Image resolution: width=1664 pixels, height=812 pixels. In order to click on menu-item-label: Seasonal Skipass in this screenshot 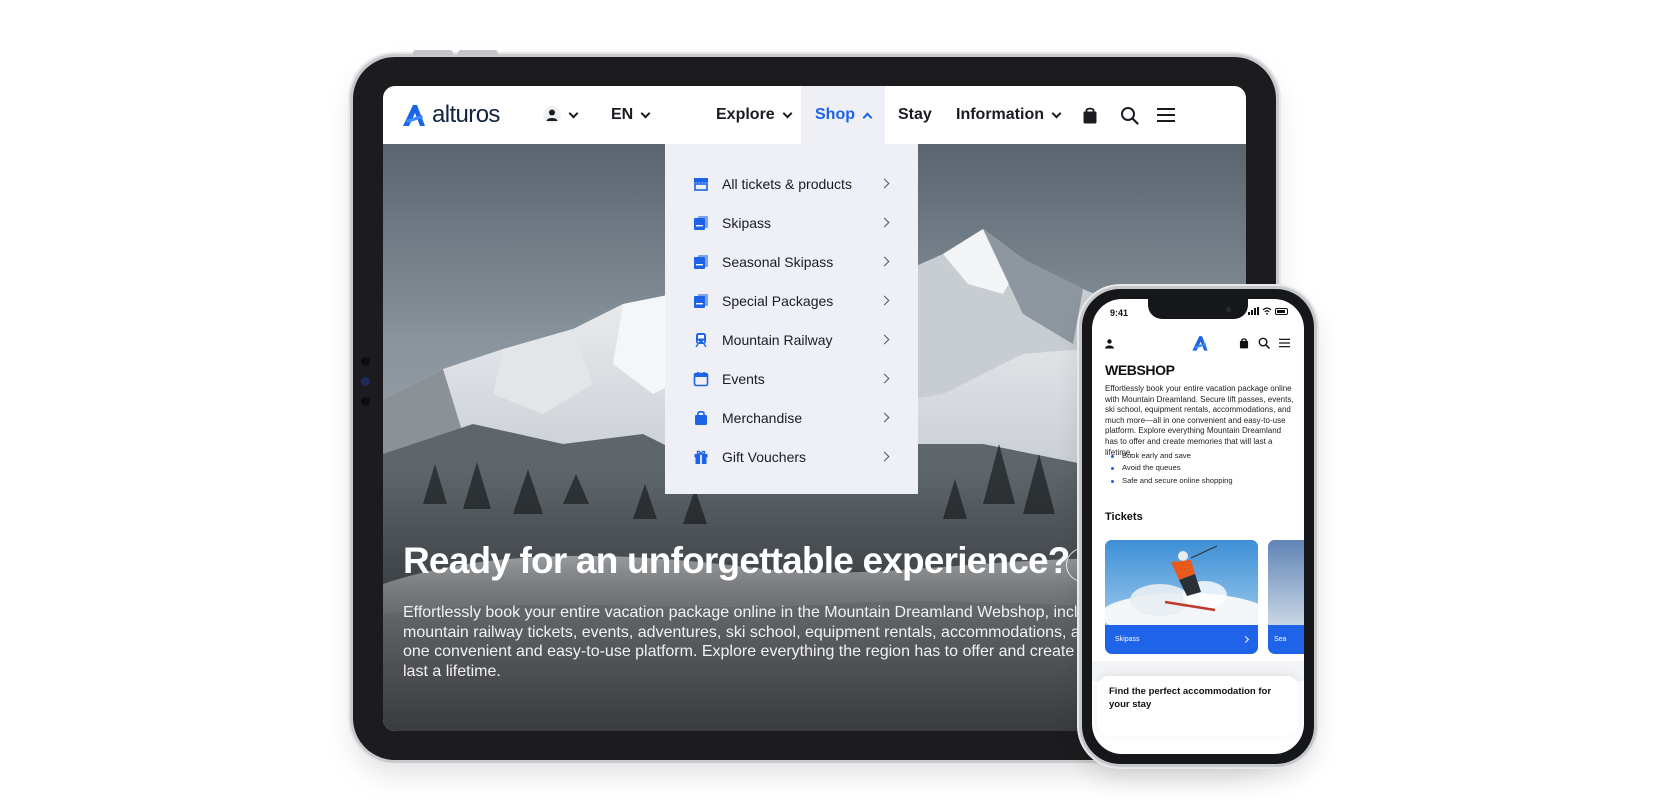, I will do `click(778, 261)`.